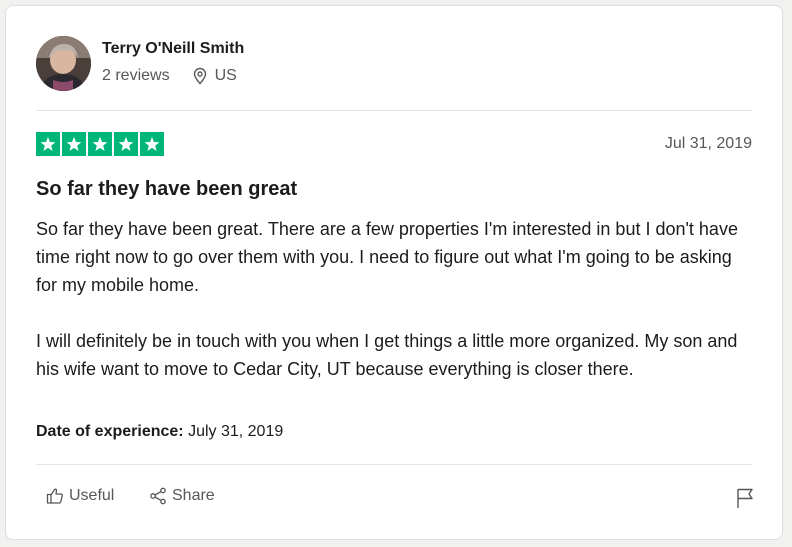  What do you see at coordinates (136, 75) in the screenshot?
I see `reviews-count: 2 reviews` at bounding box center [136, 75].